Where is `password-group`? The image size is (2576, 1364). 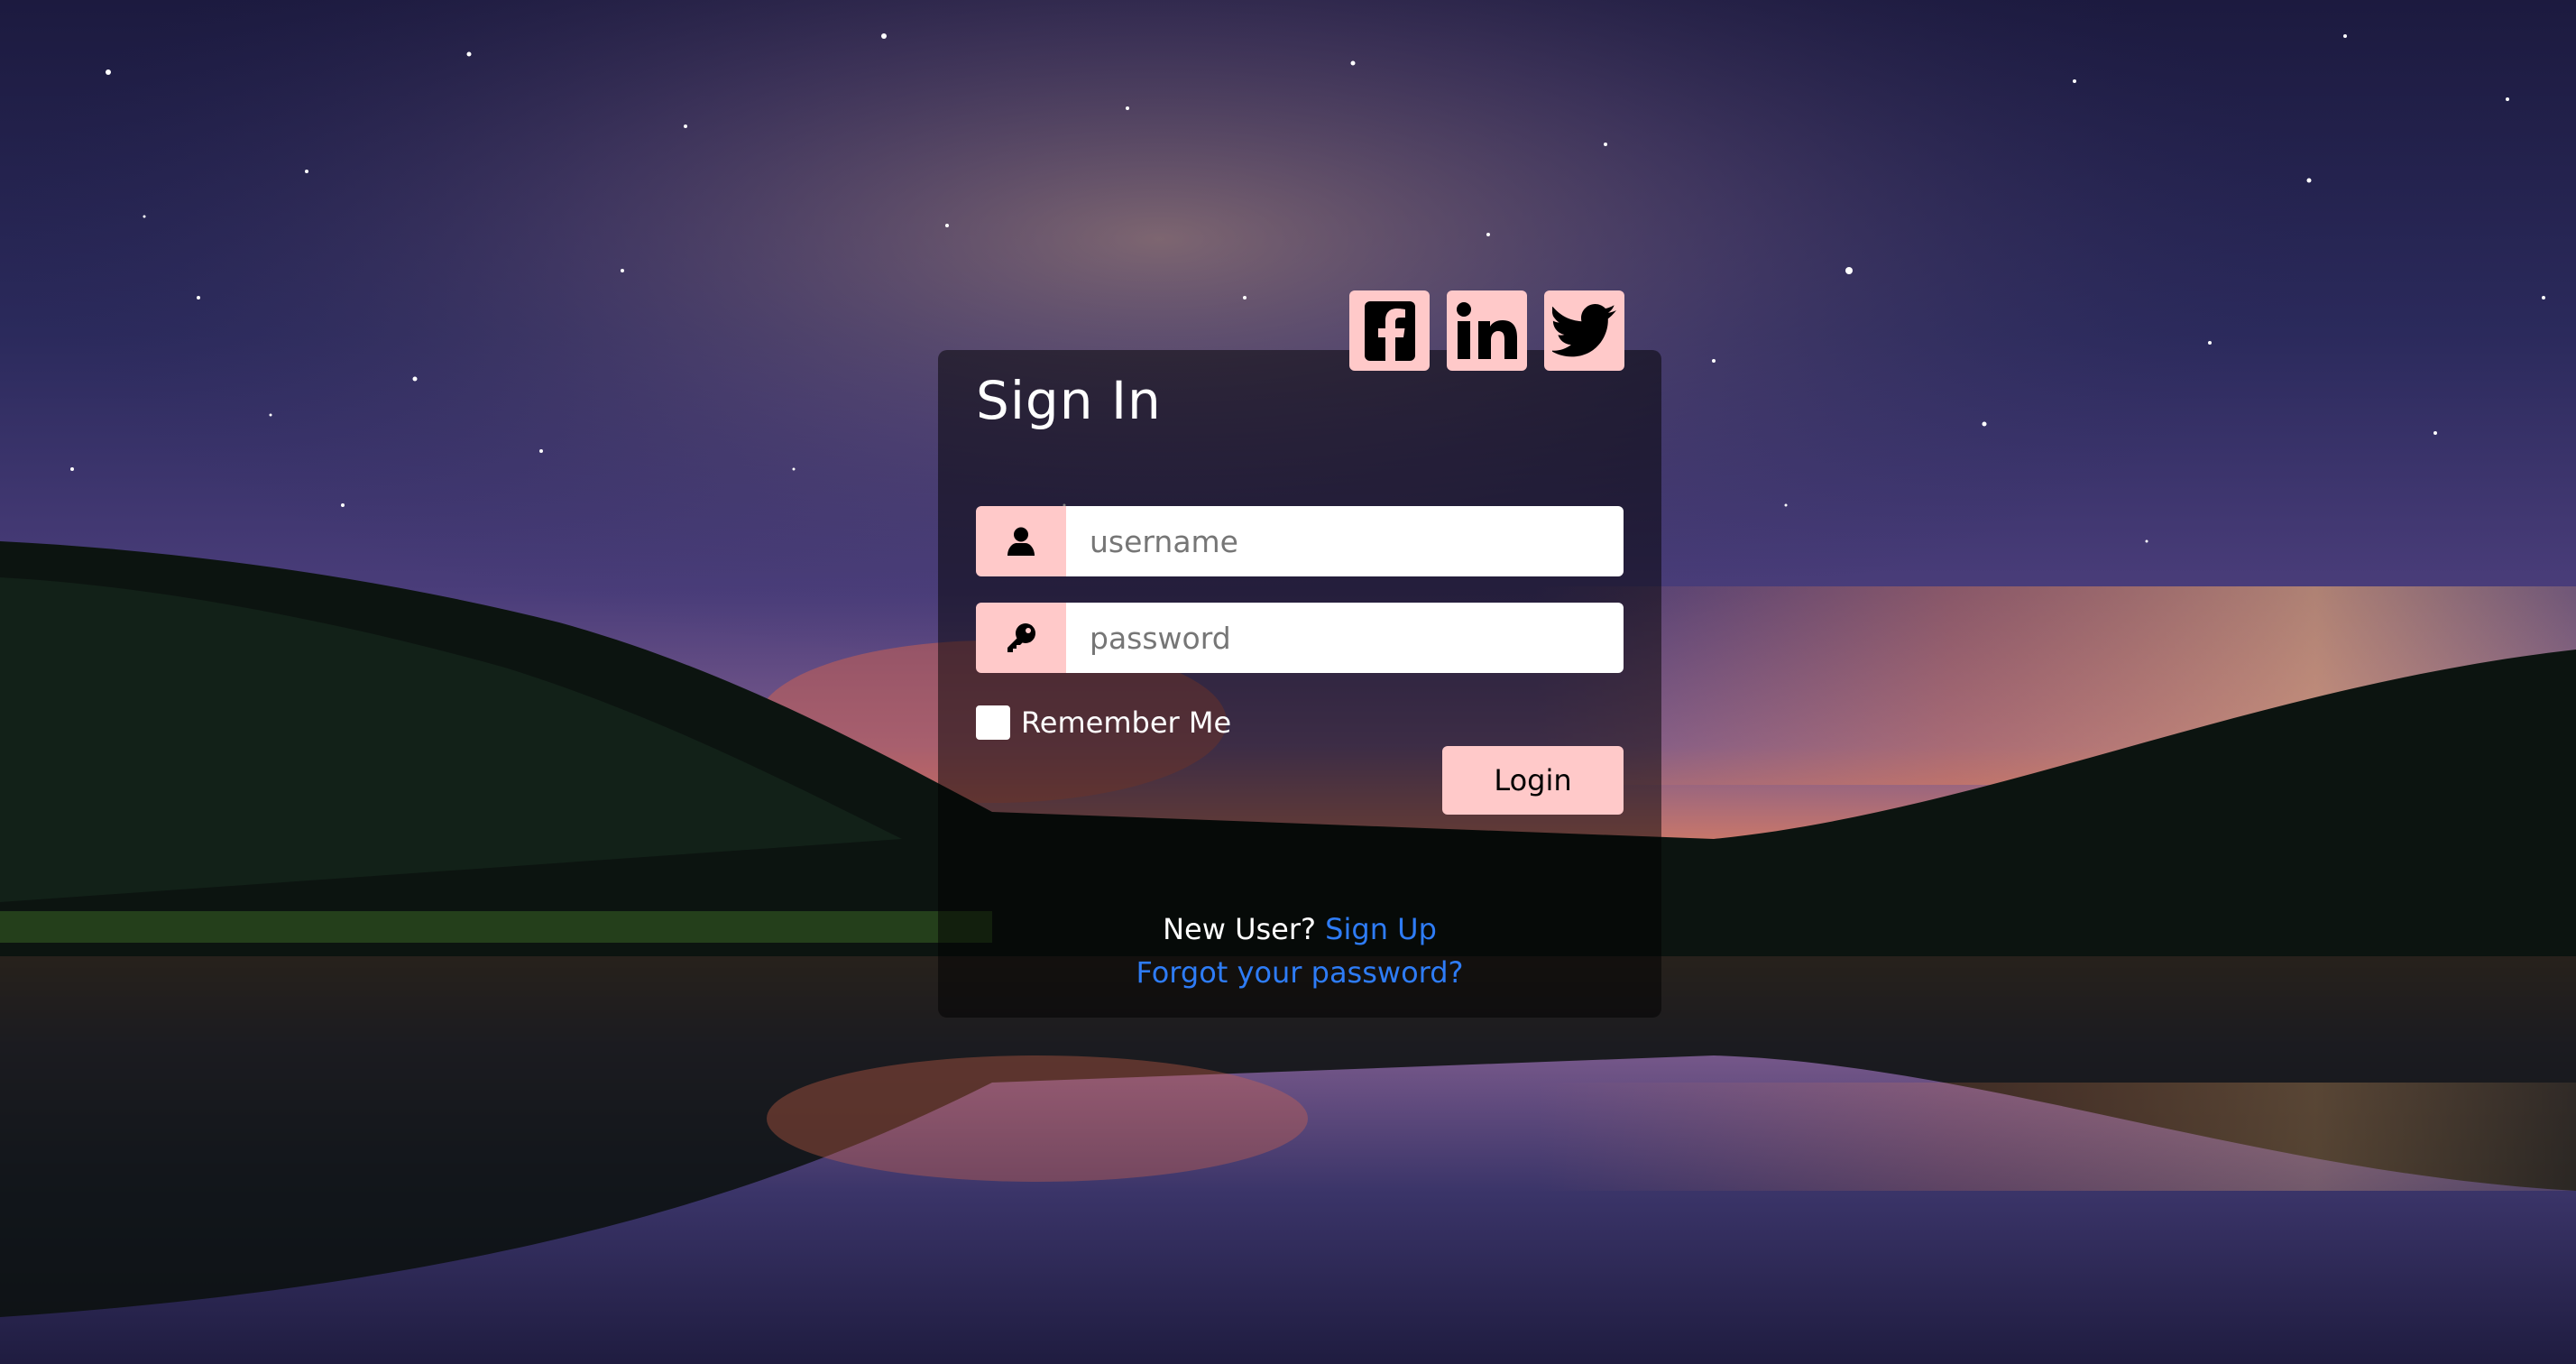 password-group is located at coordinates (1300, 638).